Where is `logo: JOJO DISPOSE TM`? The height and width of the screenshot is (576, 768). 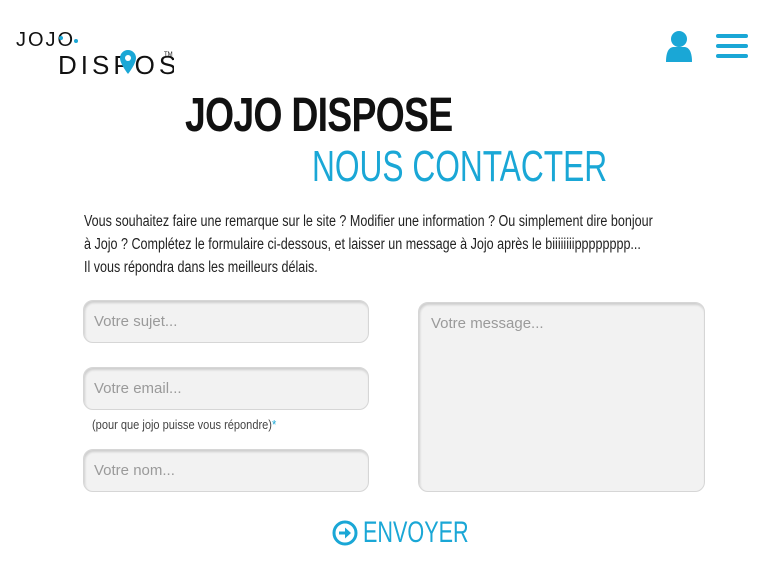 logo: JOJO DISPOSE TM is located at coordinates (106, 53).